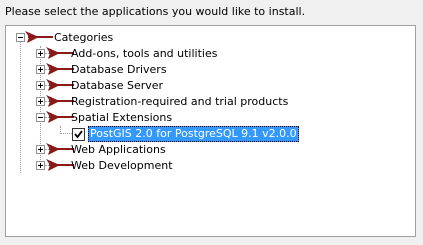 The image size is (423, 245). Describe the element at coordinates (210, 38) in the screenshot. I see `tree-node-categories: Categories` at that location.